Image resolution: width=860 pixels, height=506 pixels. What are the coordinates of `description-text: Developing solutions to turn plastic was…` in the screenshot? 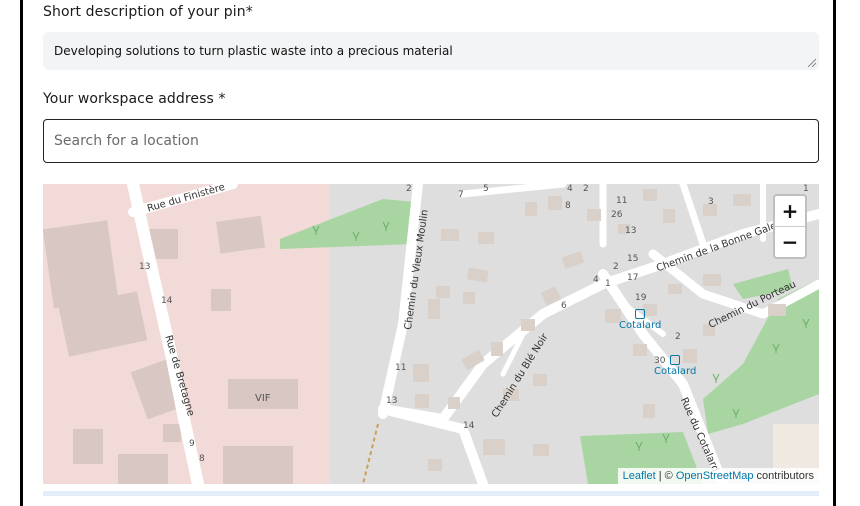 It's located at (253, 51).